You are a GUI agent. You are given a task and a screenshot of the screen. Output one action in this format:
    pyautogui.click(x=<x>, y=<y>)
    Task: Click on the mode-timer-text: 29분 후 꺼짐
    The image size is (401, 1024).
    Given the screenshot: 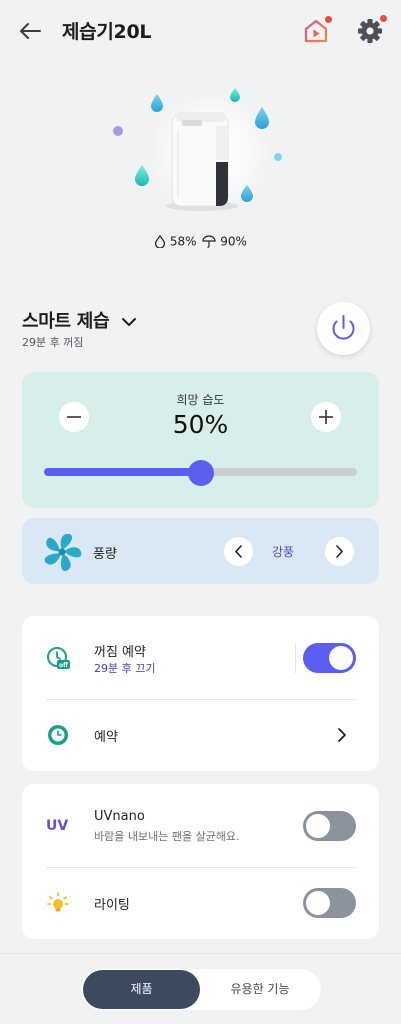 What is the action you would take?
    pyautogui.click(x=53, y=342)
    